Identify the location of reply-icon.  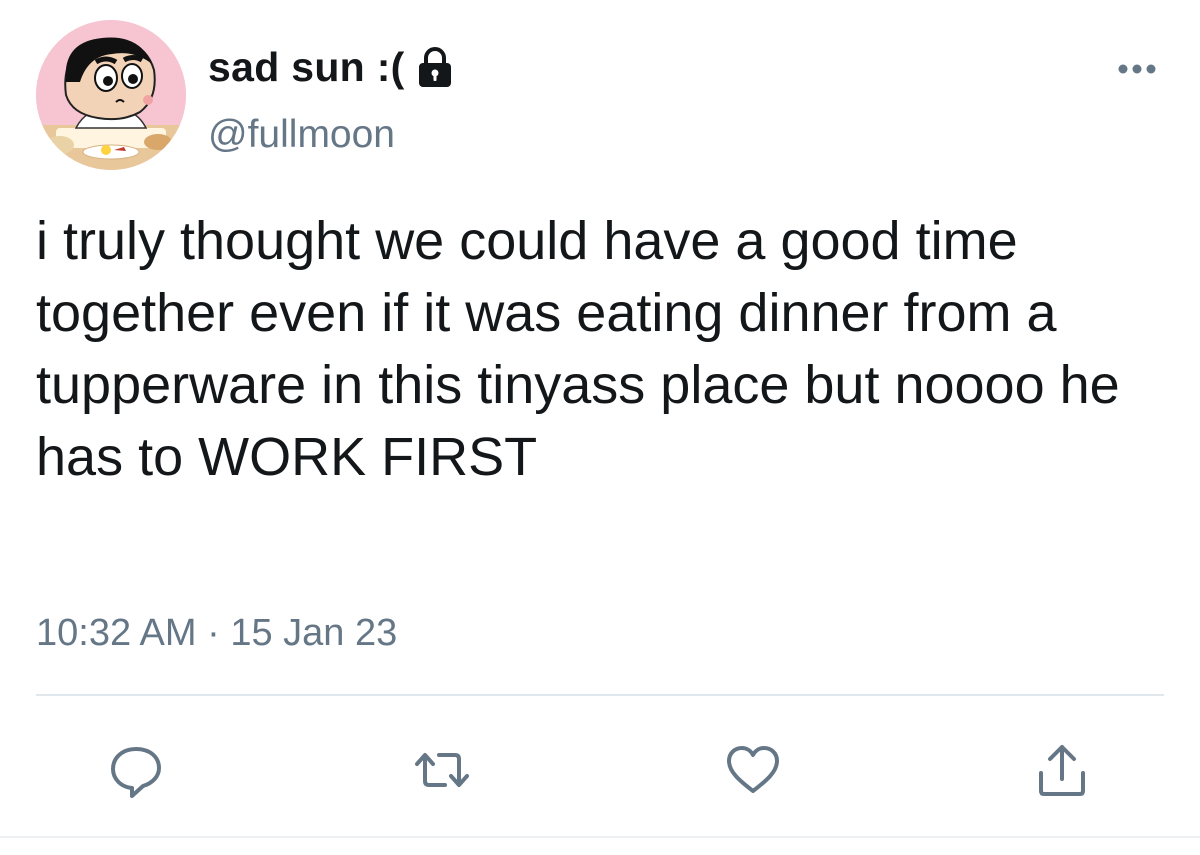
(136, 772).